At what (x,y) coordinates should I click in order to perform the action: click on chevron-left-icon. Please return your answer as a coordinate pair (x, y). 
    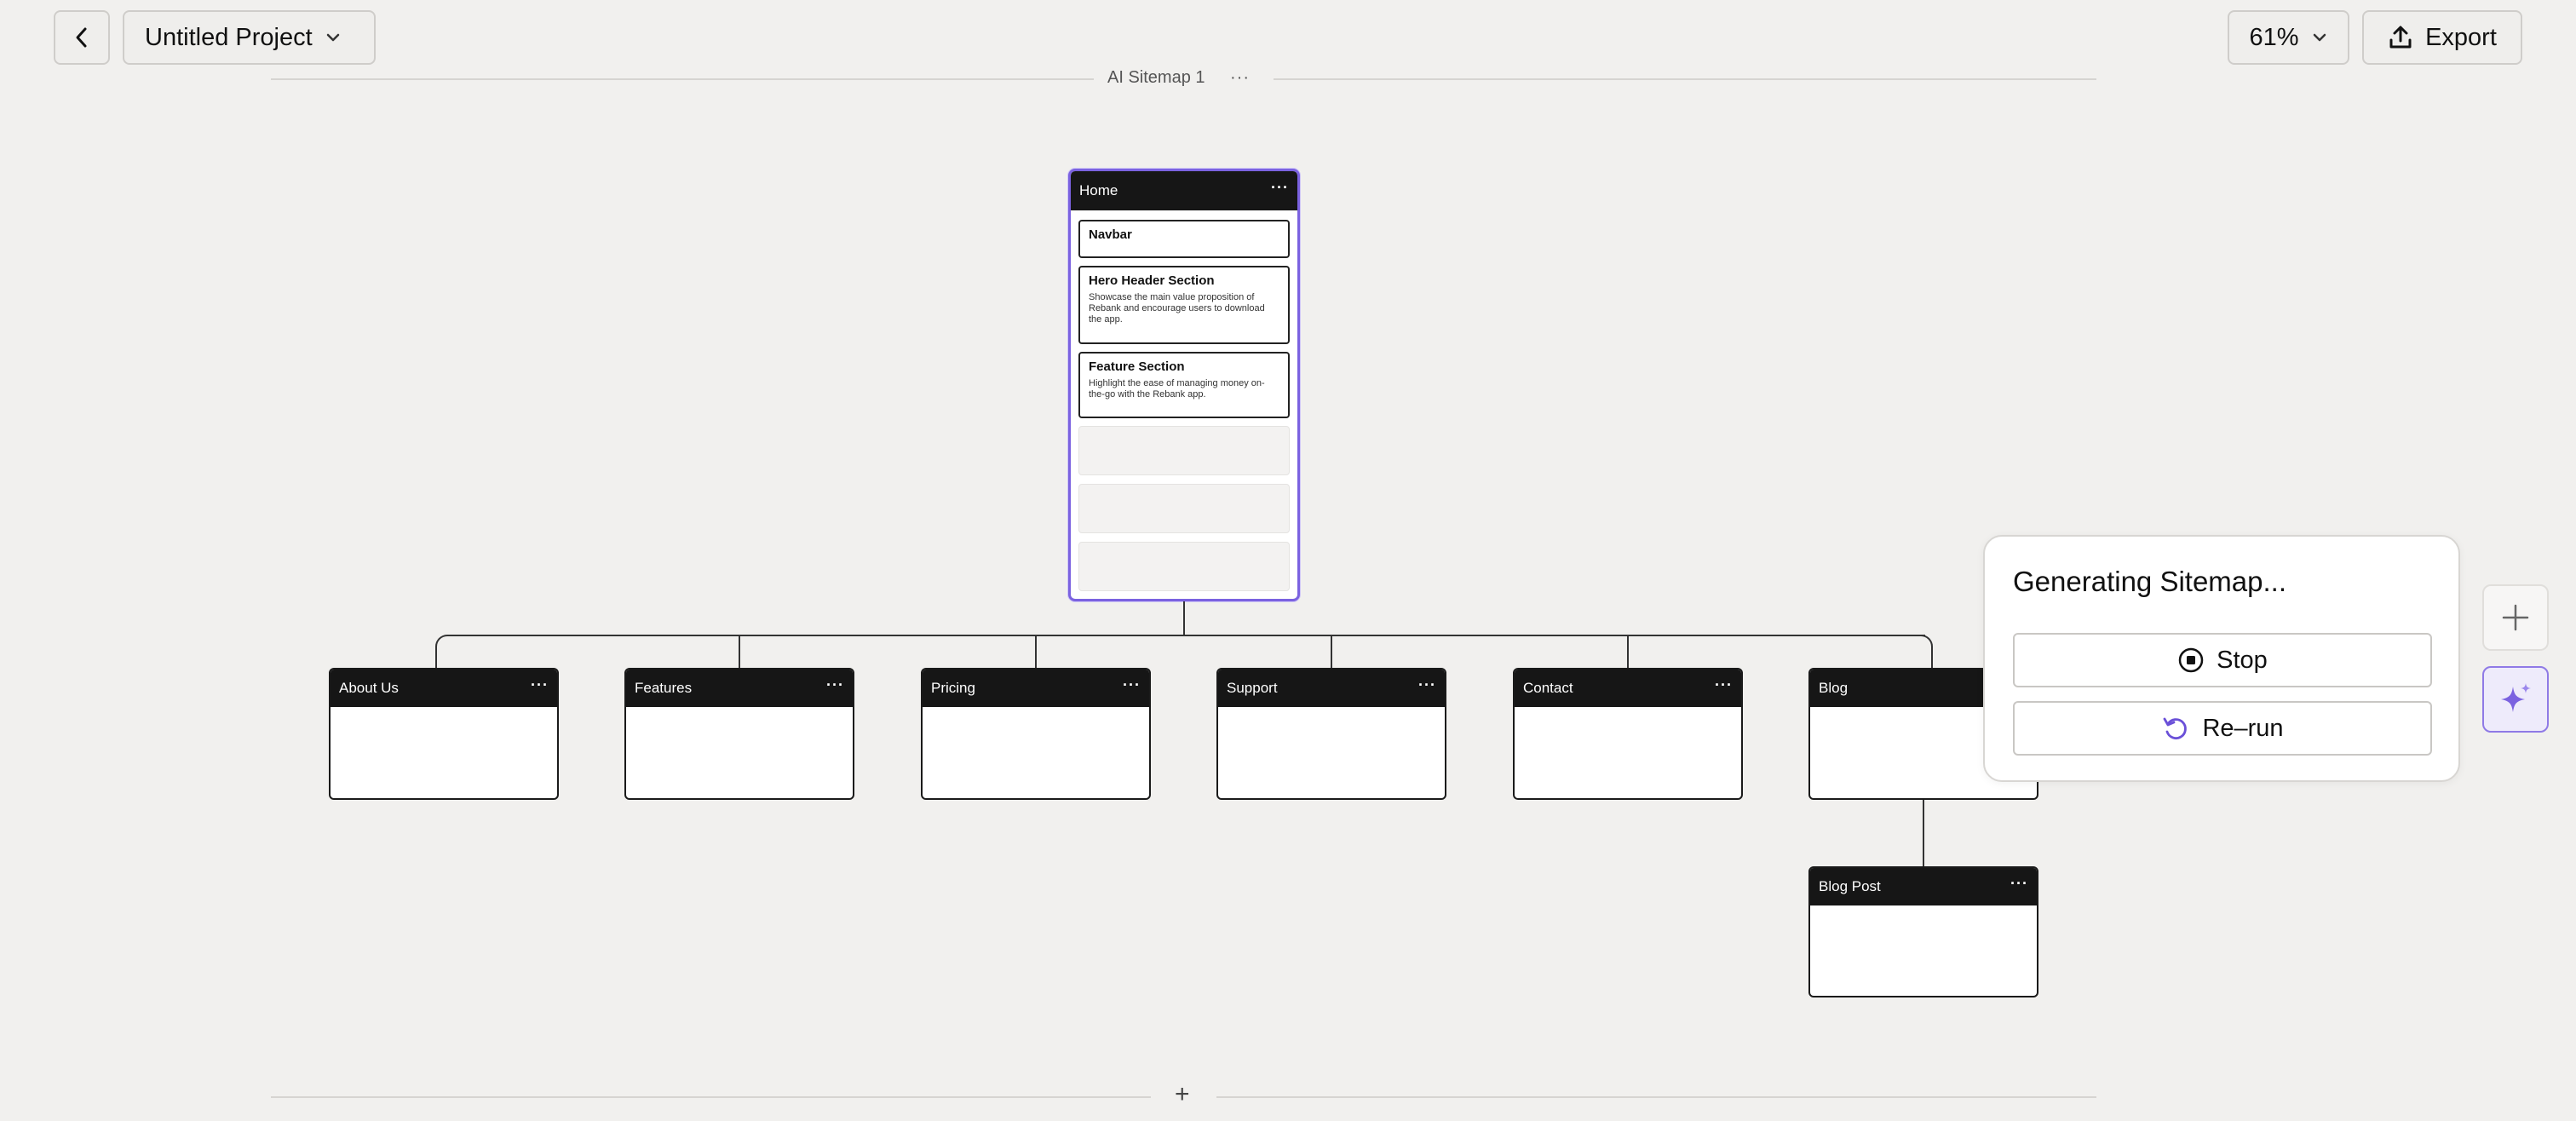
    Looking at the image, I should click on (81, 37).